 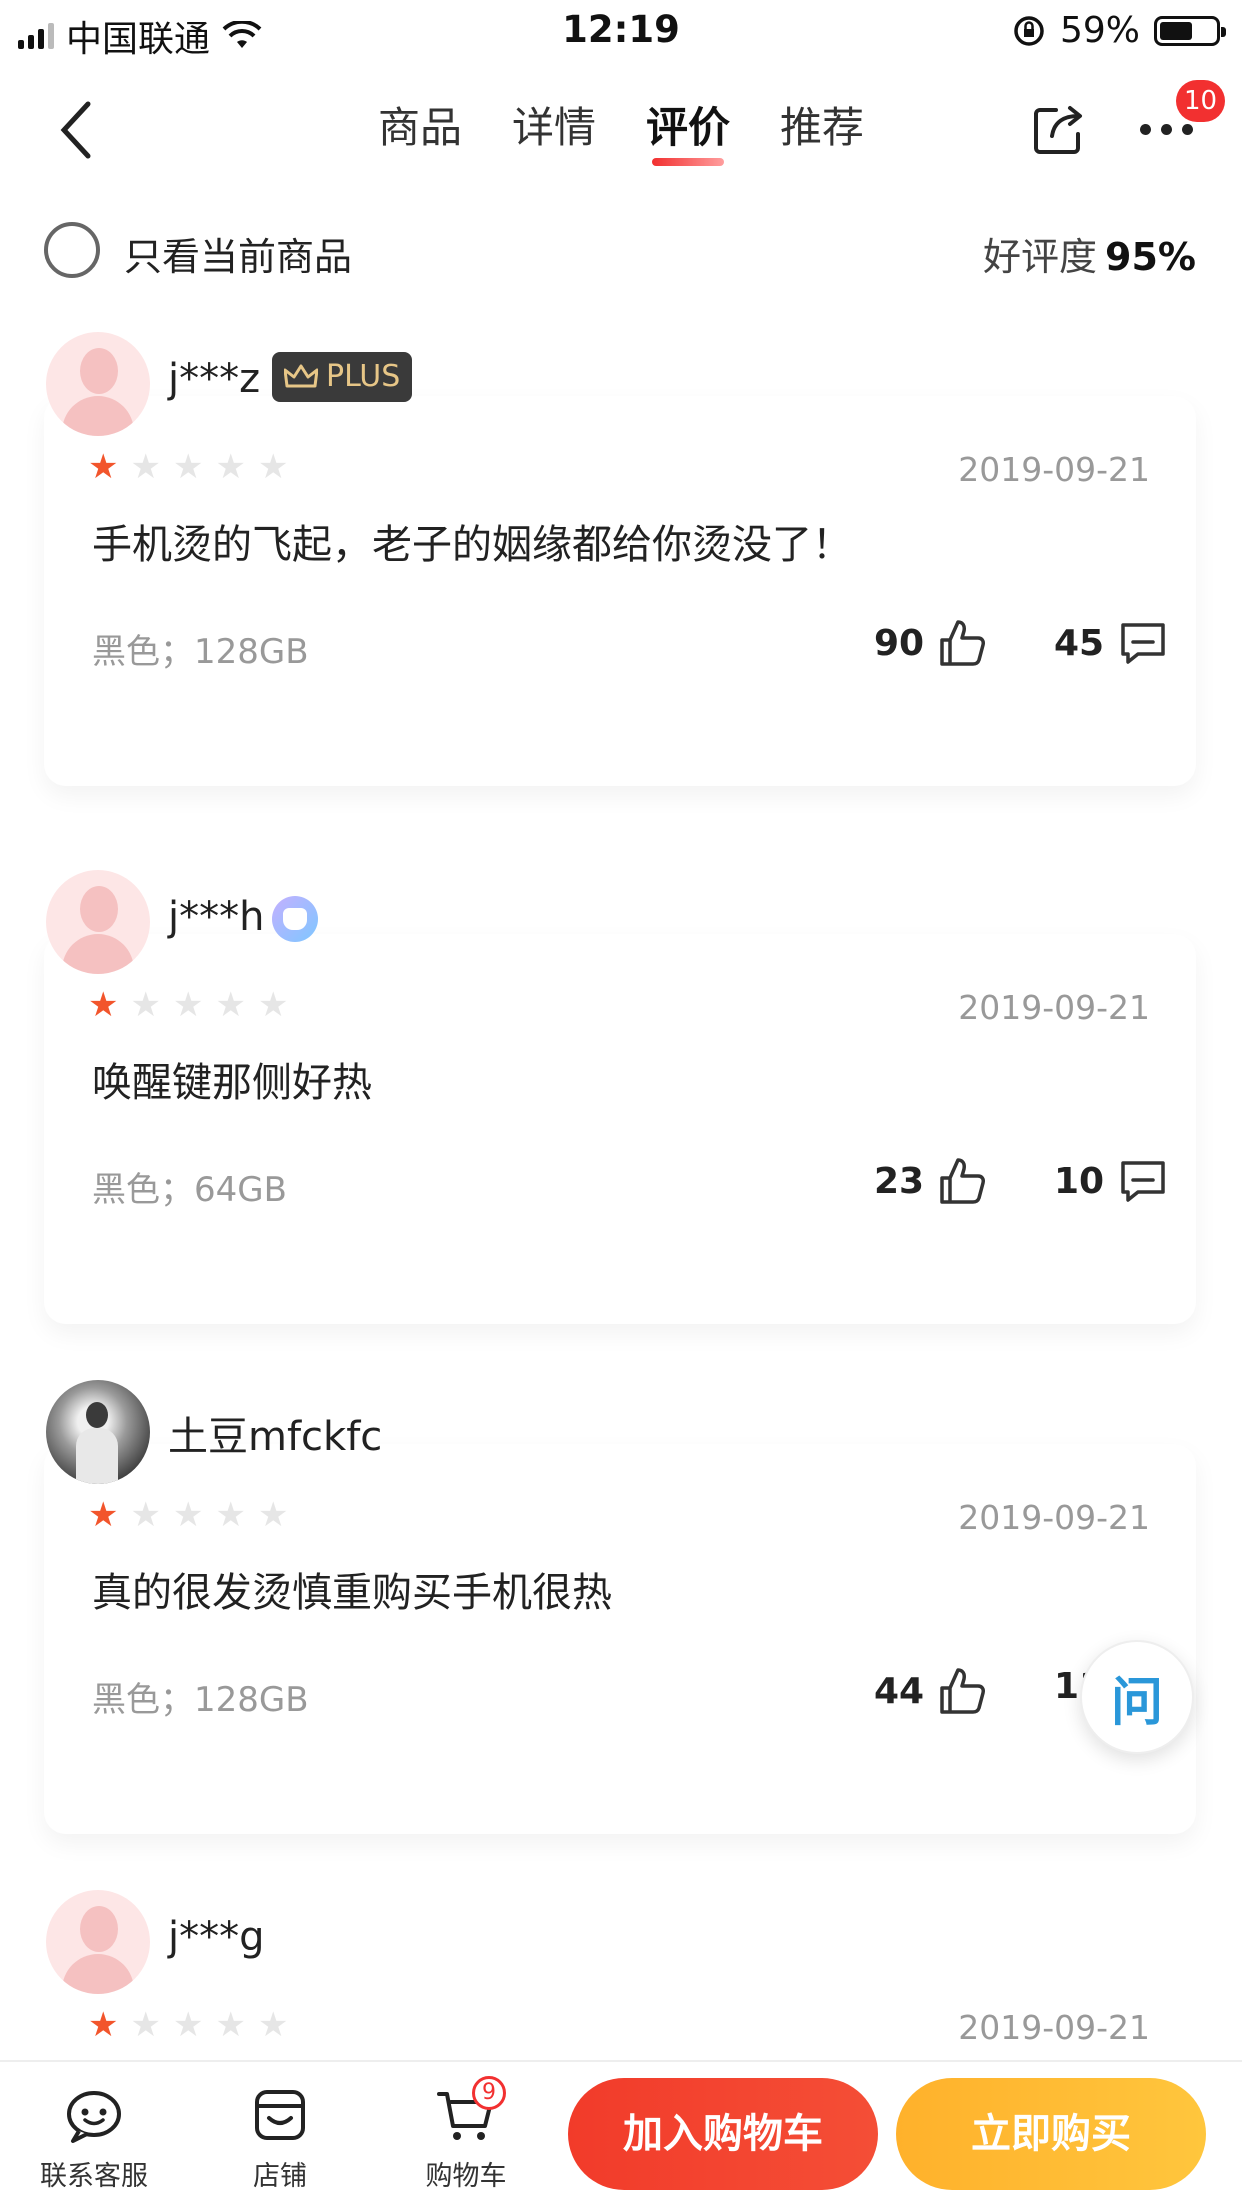 I want to click on comment-button: 45, so click(x=1111, y=643).